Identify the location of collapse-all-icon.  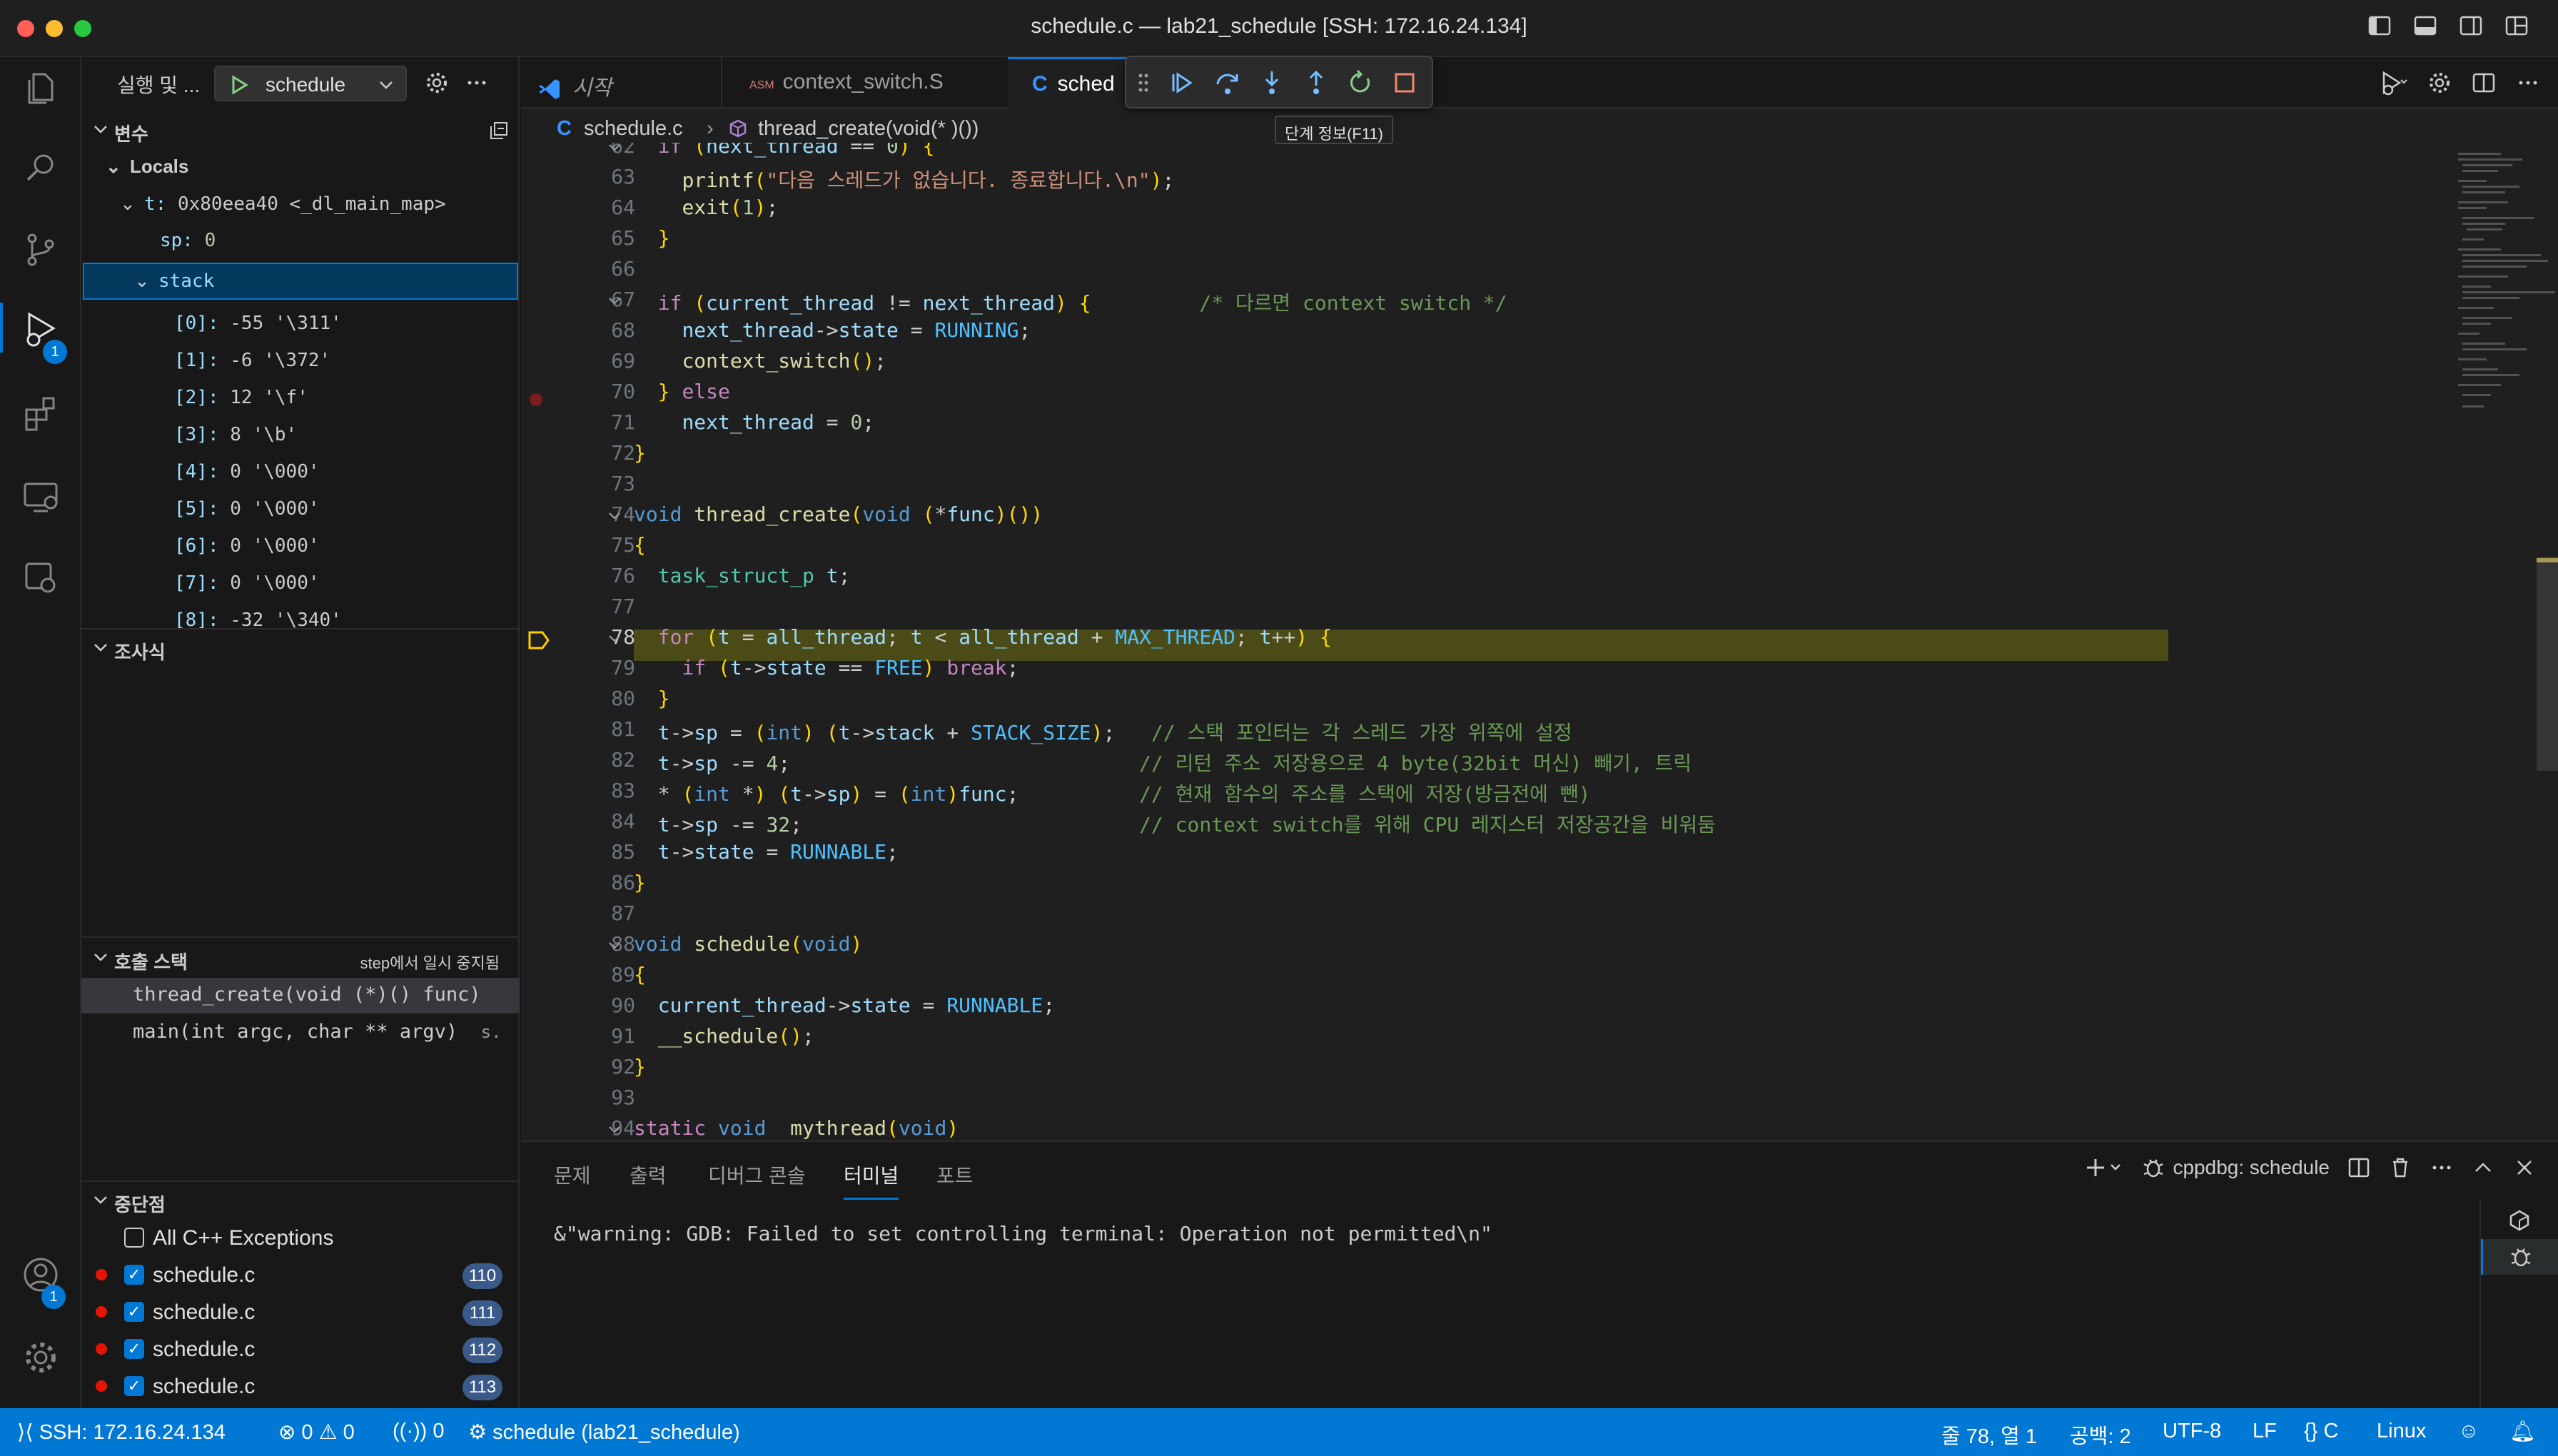
(499, 130).